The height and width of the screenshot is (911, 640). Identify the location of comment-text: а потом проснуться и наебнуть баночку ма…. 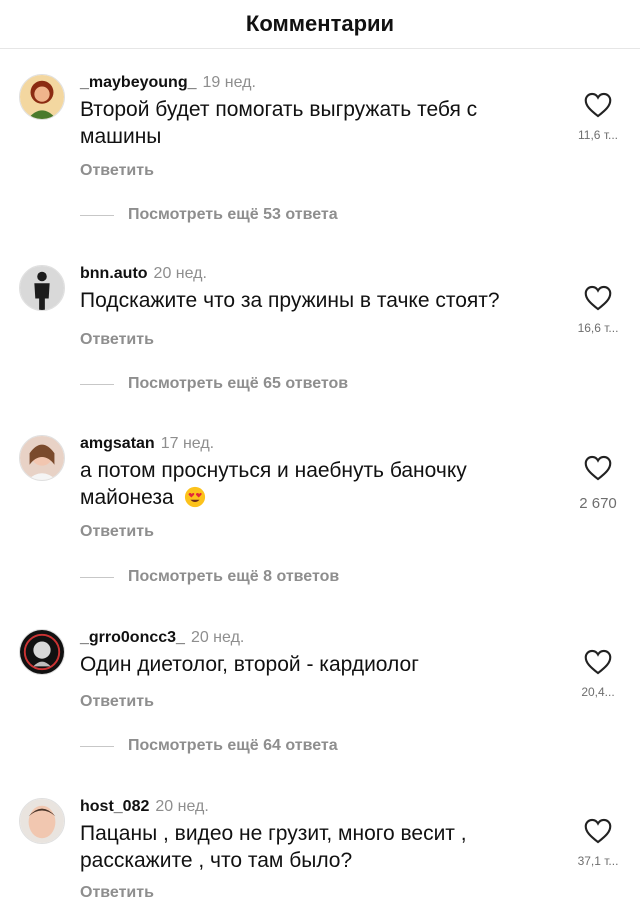
(310, 484).